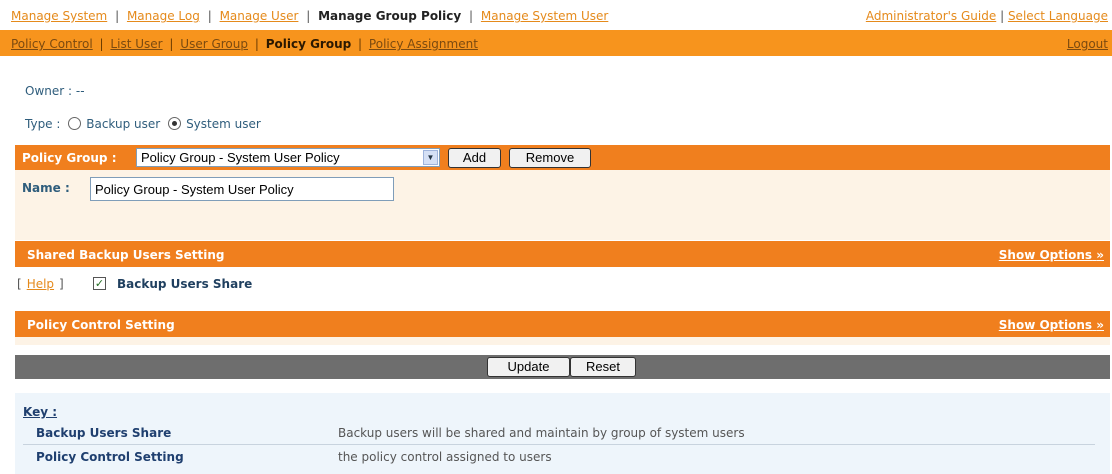 The image size is (1112, 474). I want to click on sub-nav-right: Logout, so click(1087, 44).